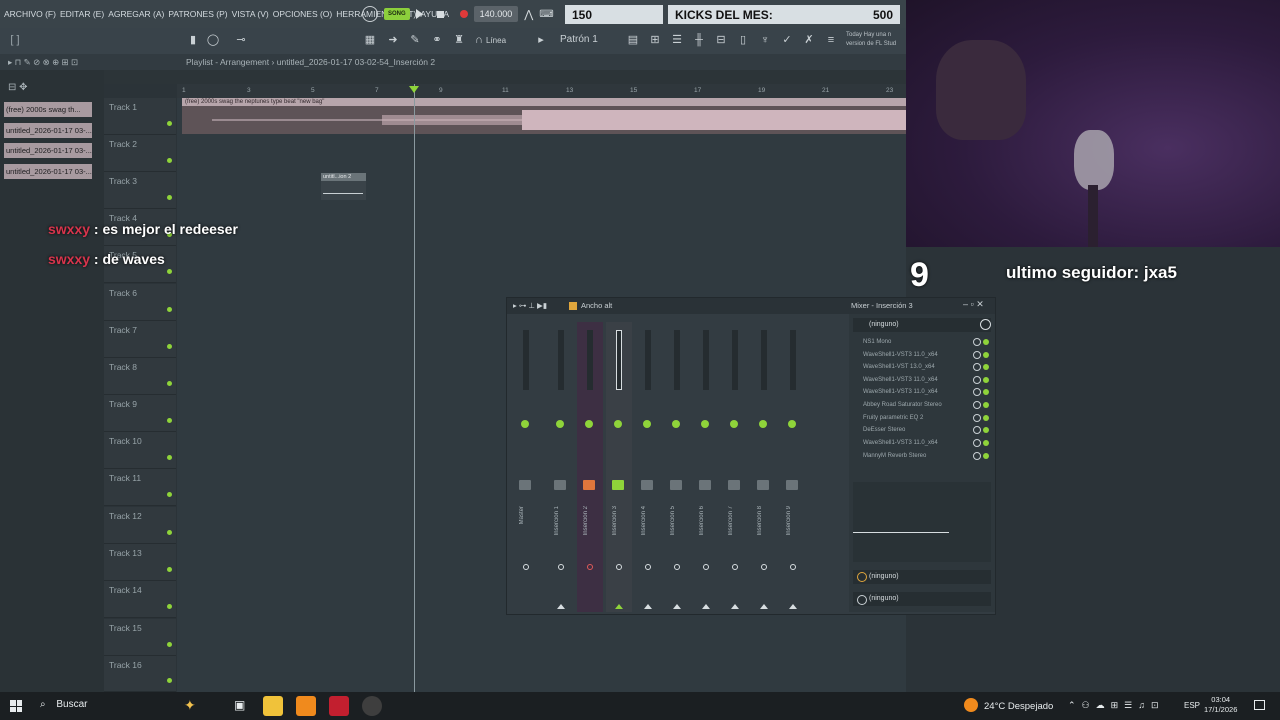  What do you see at coordinates (140, 190) in the screenshot?
I see `track-header: Track 3` at bounding box center [140, 190].